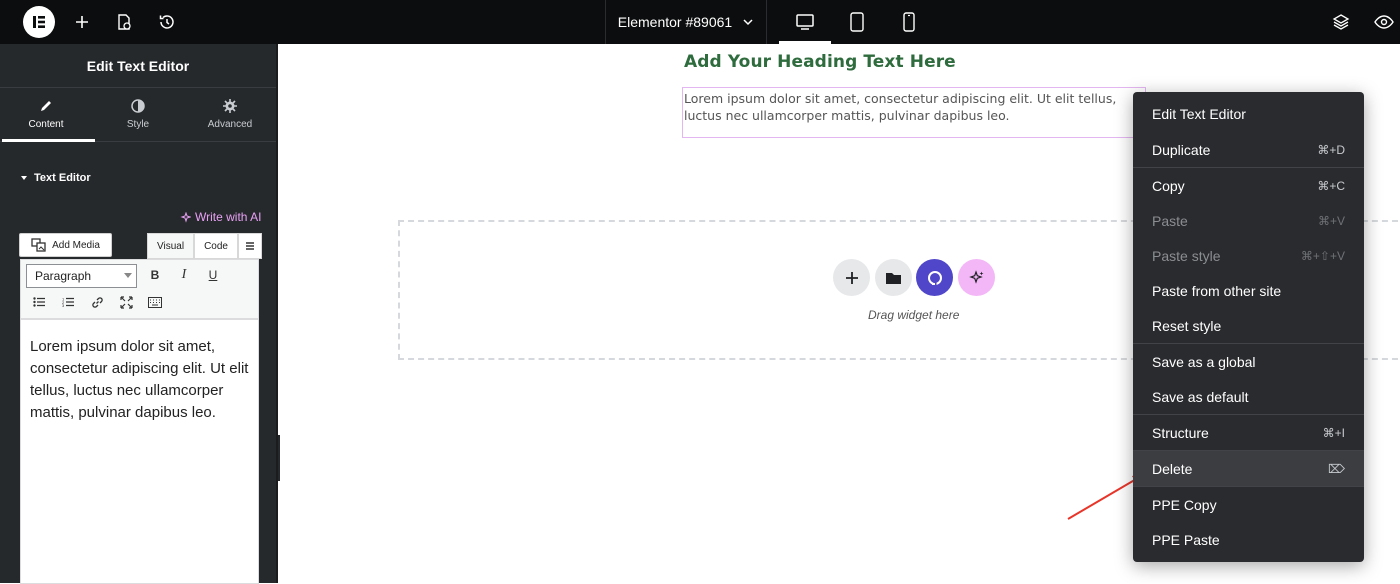 The height and width of the screenshot is (584, 1400). I want to click on page-settings-icon, so click(124, 22).